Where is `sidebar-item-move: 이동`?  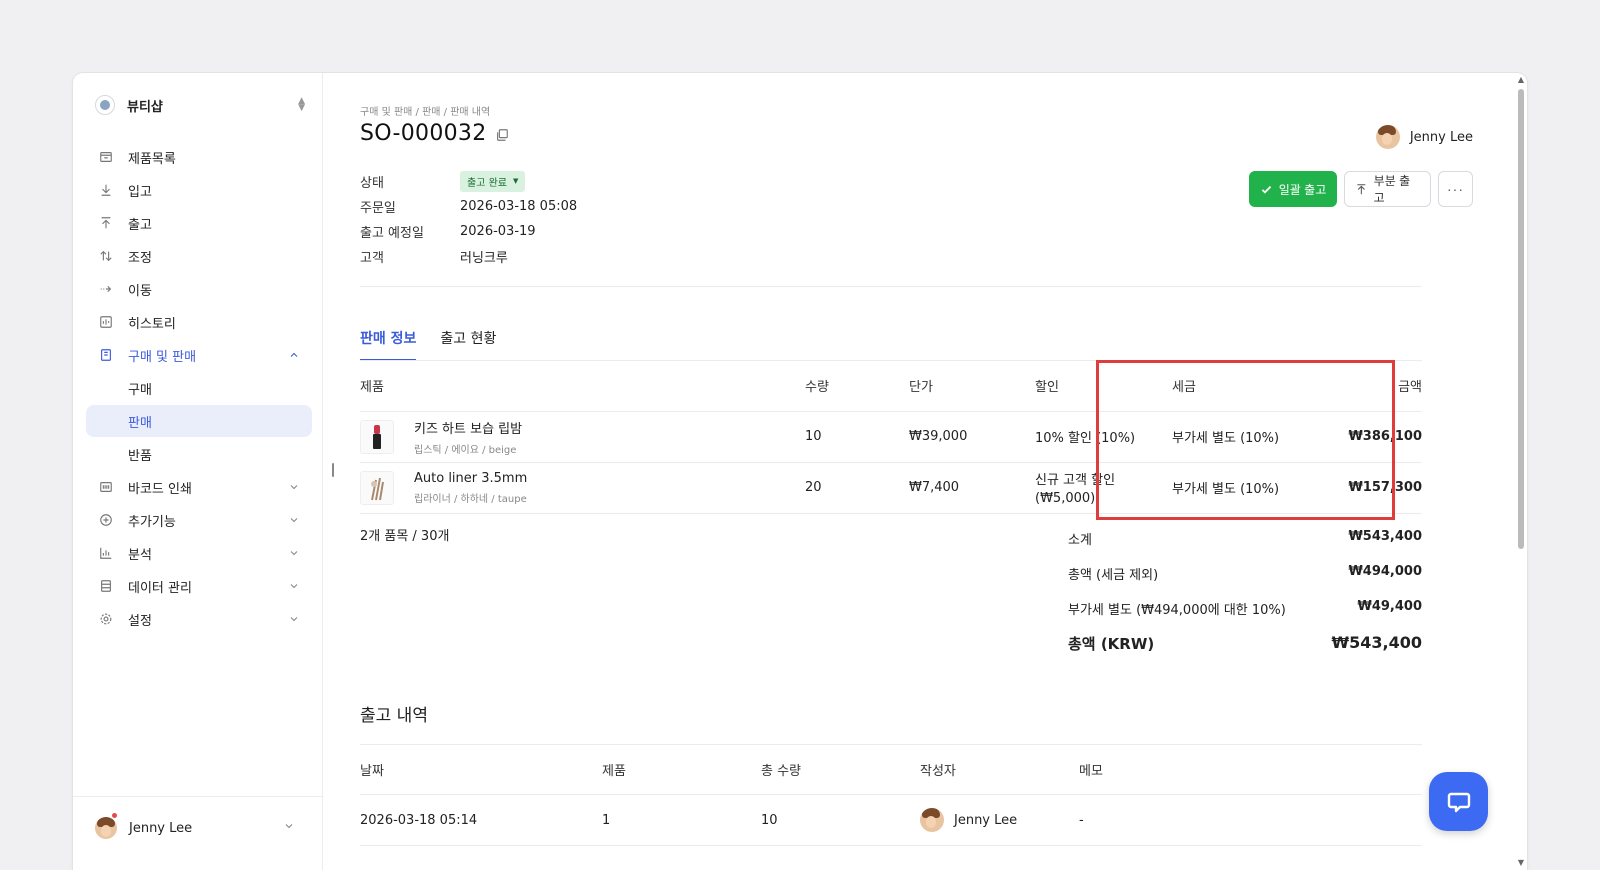 sidebar-item-move: 이동 is located at coordinates (199, 289).